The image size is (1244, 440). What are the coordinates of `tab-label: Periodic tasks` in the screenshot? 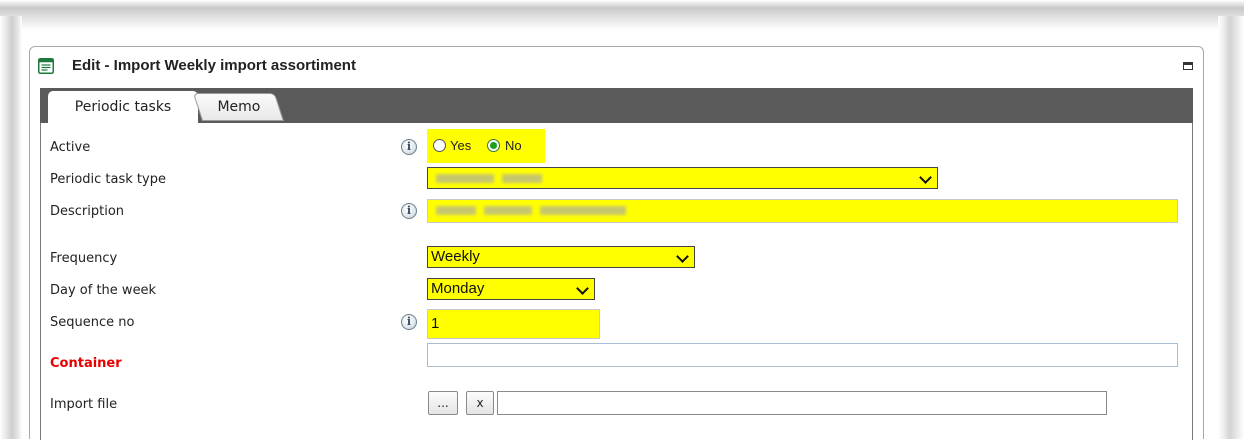 It's located at (123, 107).